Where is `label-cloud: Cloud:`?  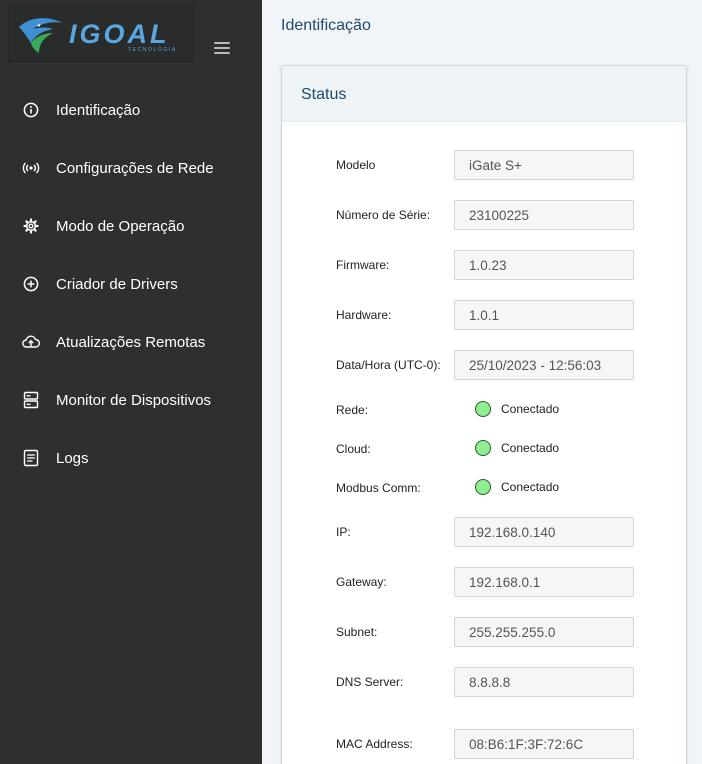
label-cloud: Cloud: is located at coordinates (353, 449).